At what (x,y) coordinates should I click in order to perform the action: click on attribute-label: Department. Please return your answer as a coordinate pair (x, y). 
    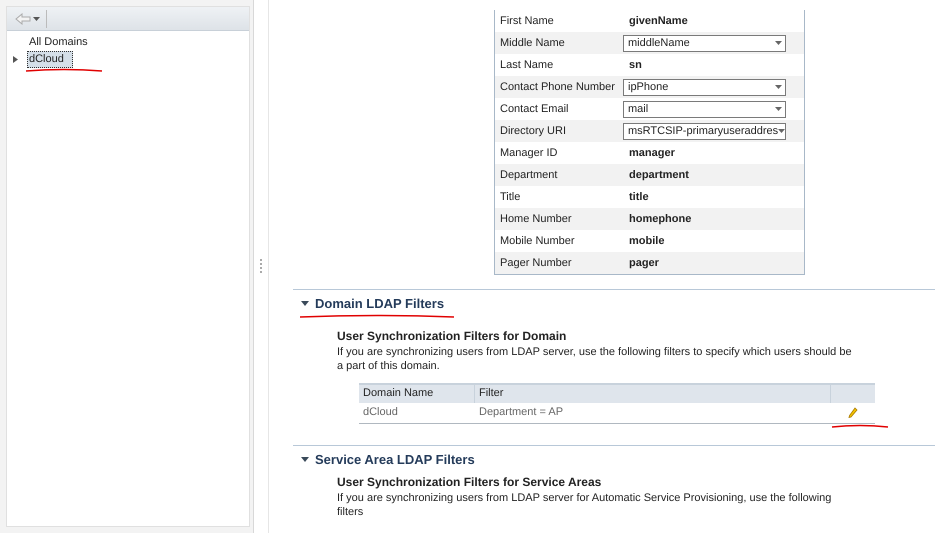
    Looking at the image, I should click on (528, 175).